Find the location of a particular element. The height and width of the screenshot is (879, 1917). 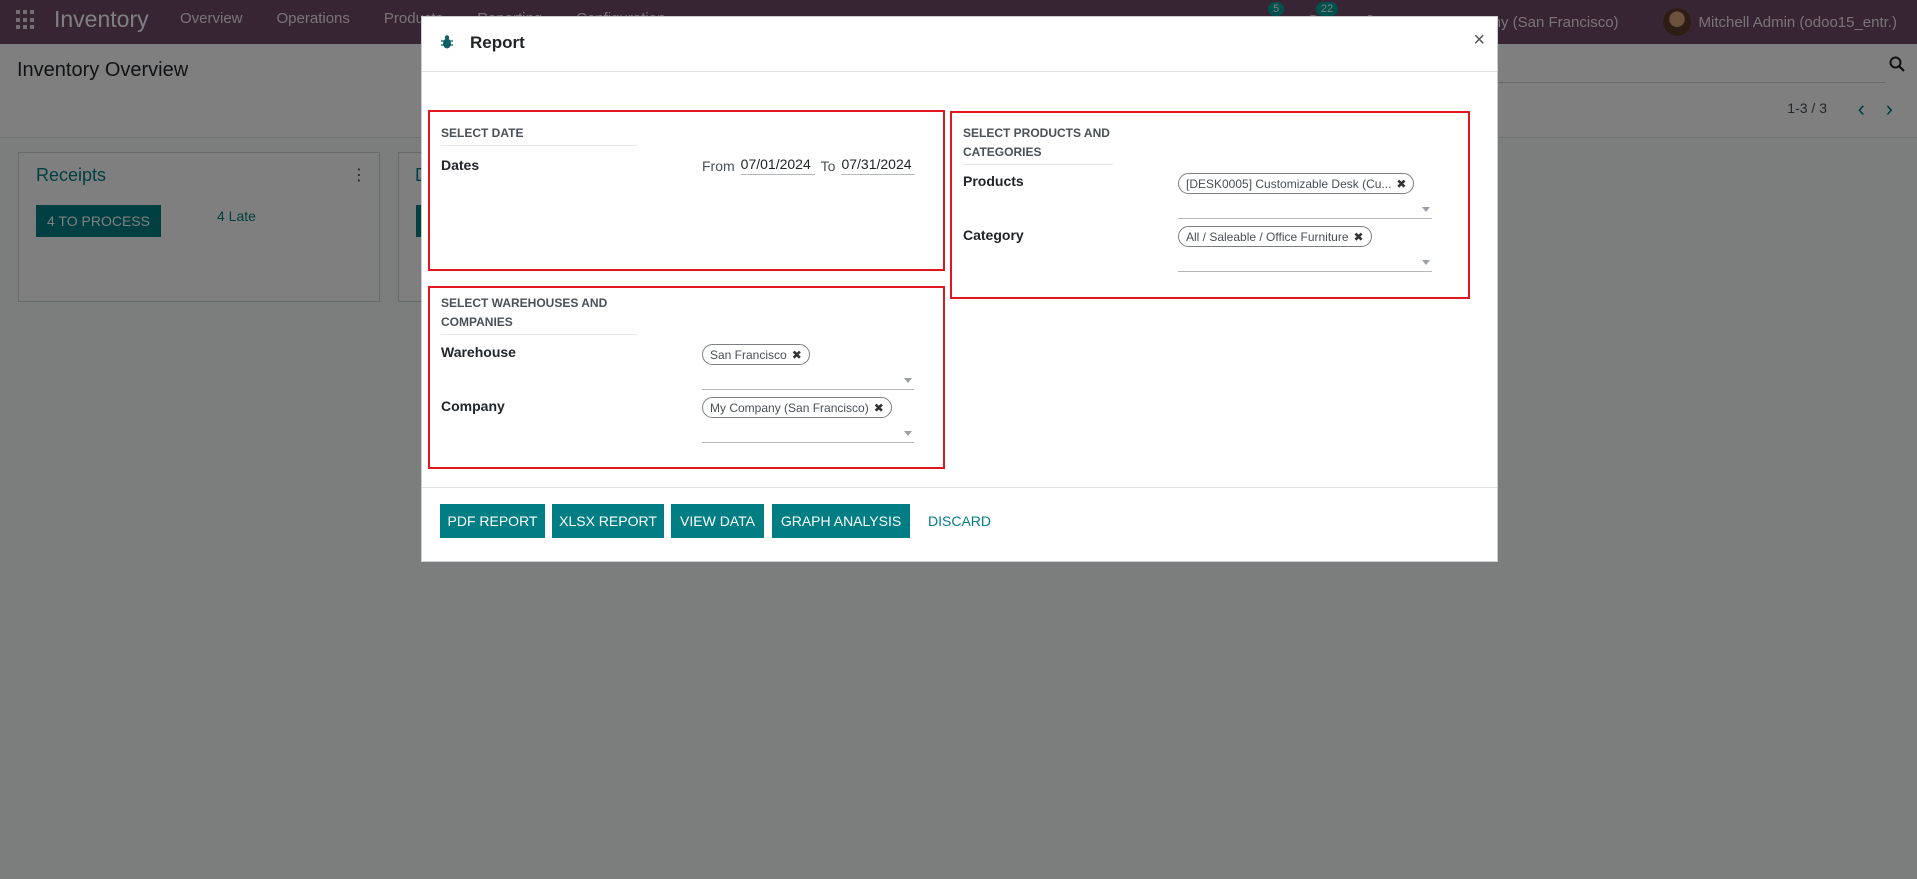

to-label: To is located at coordinates (828, 165).